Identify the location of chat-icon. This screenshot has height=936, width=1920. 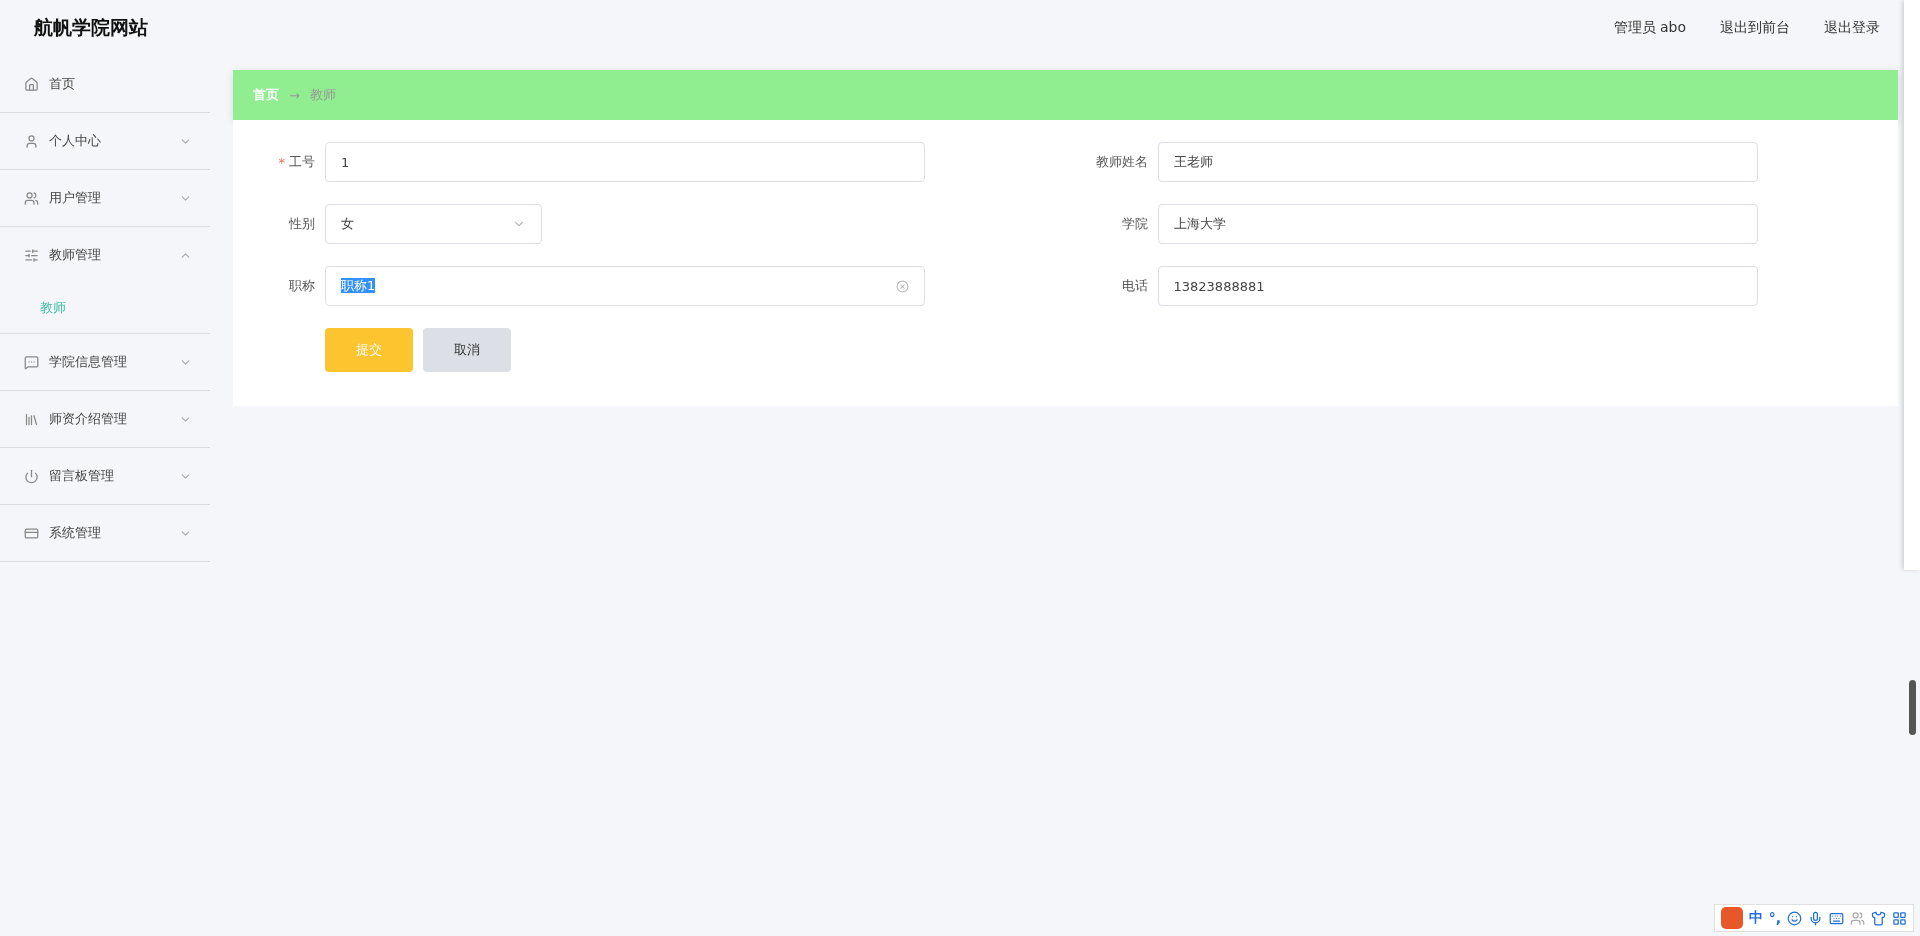
(31, 362).